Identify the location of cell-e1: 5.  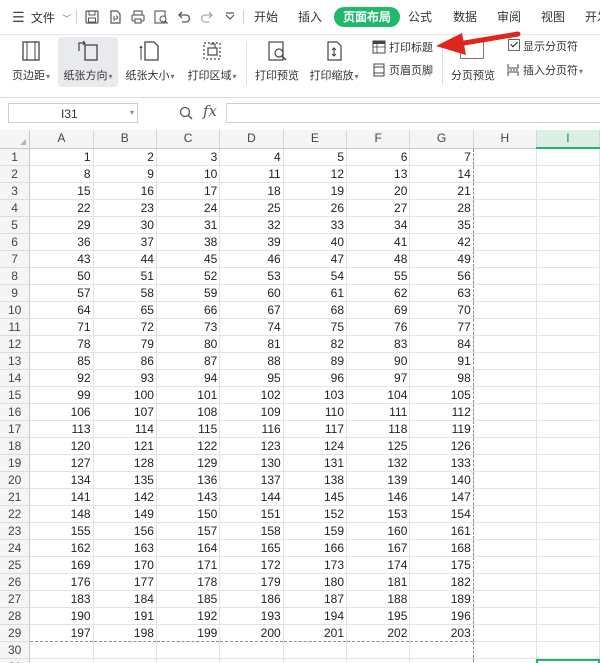
(315, 157).